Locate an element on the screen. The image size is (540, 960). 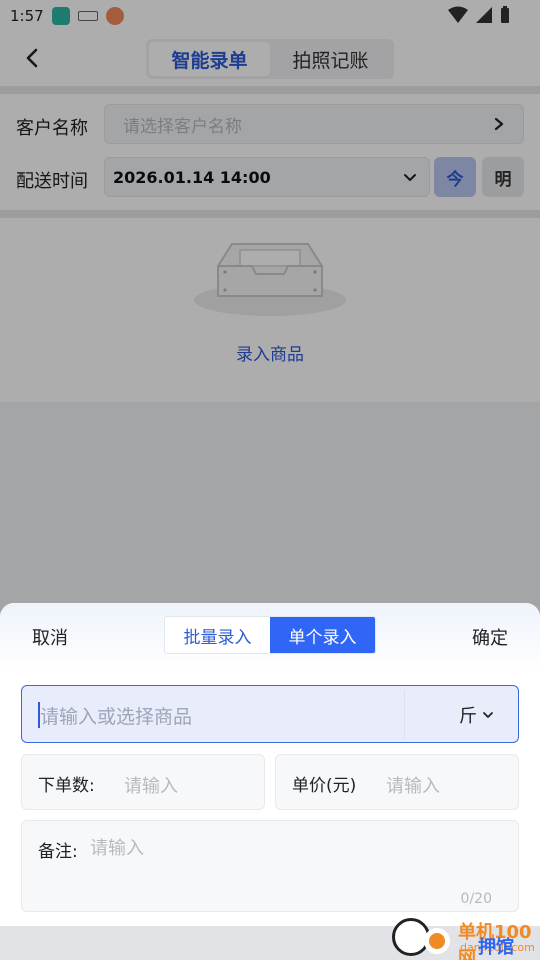
tab-single-entry: 单个录入 is located at coordinates (322, 635).